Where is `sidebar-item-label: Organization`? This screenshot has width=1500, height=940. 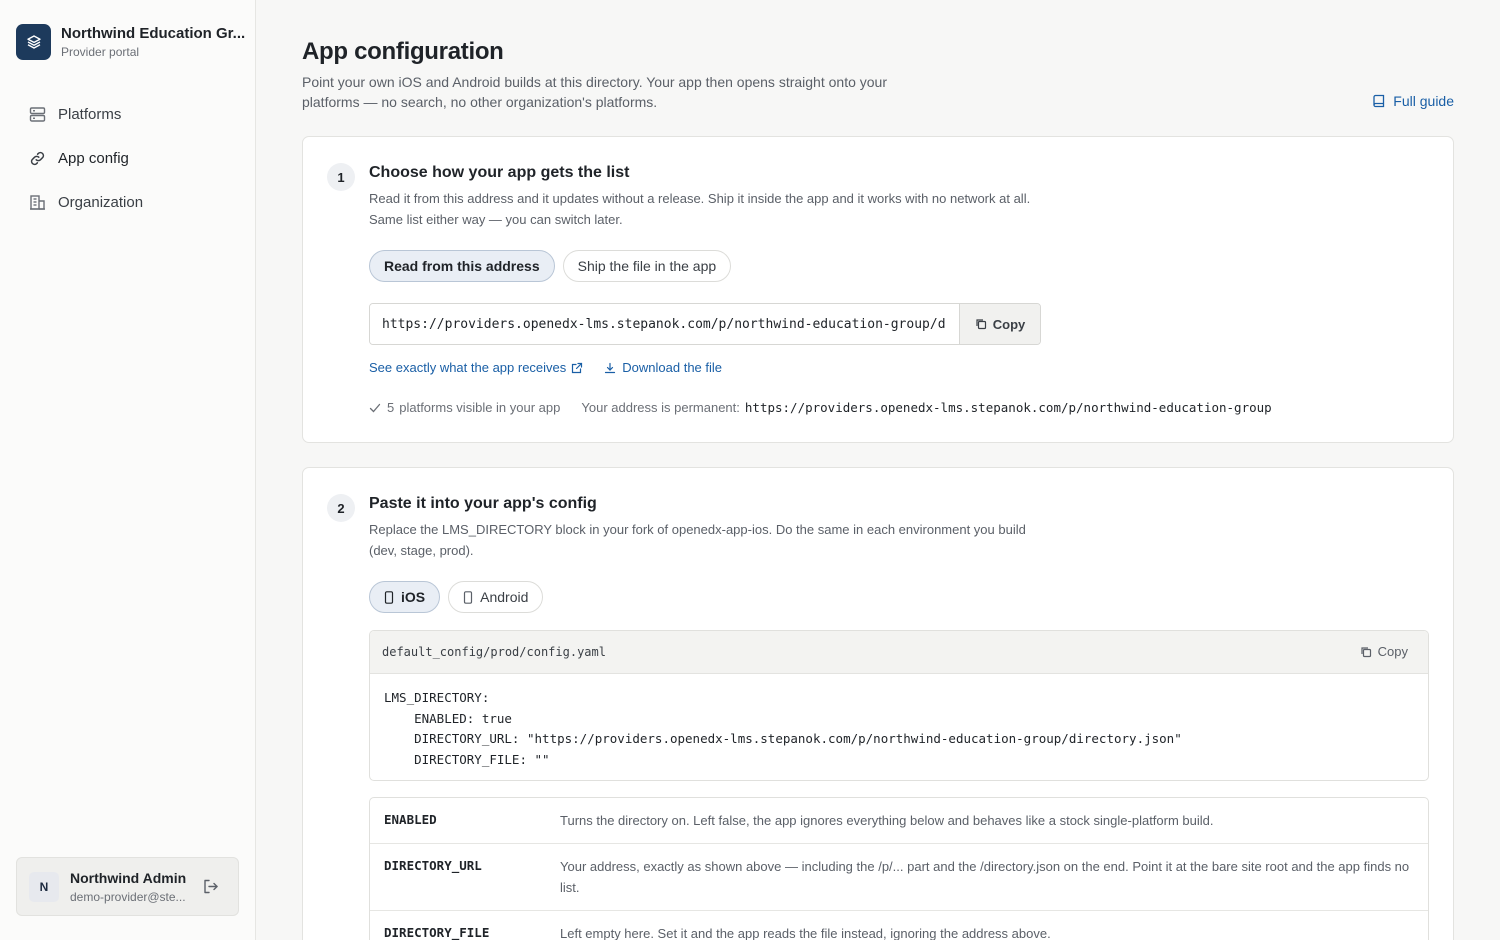 sidebar-item-label: Organization is located at coordinates (101, 202).